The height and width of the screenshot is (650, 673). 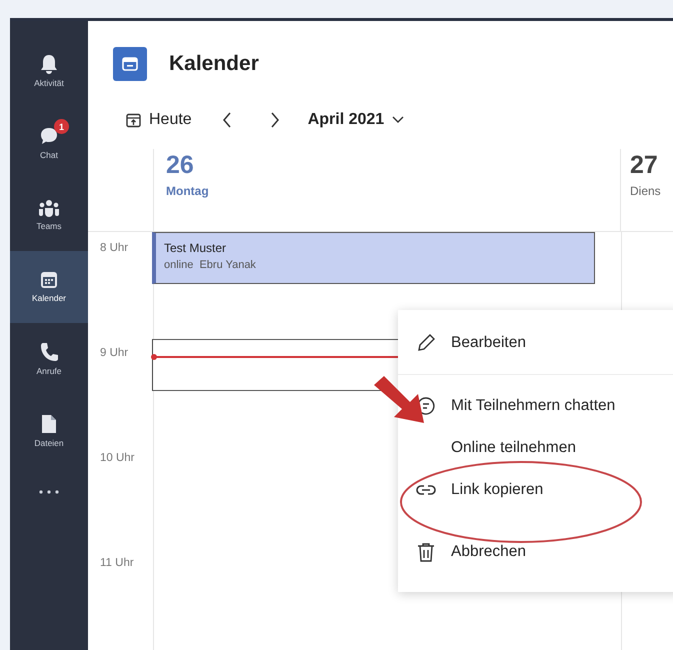 I want to click on menu-item: Bearbeiten, so click(x=535, y=343).